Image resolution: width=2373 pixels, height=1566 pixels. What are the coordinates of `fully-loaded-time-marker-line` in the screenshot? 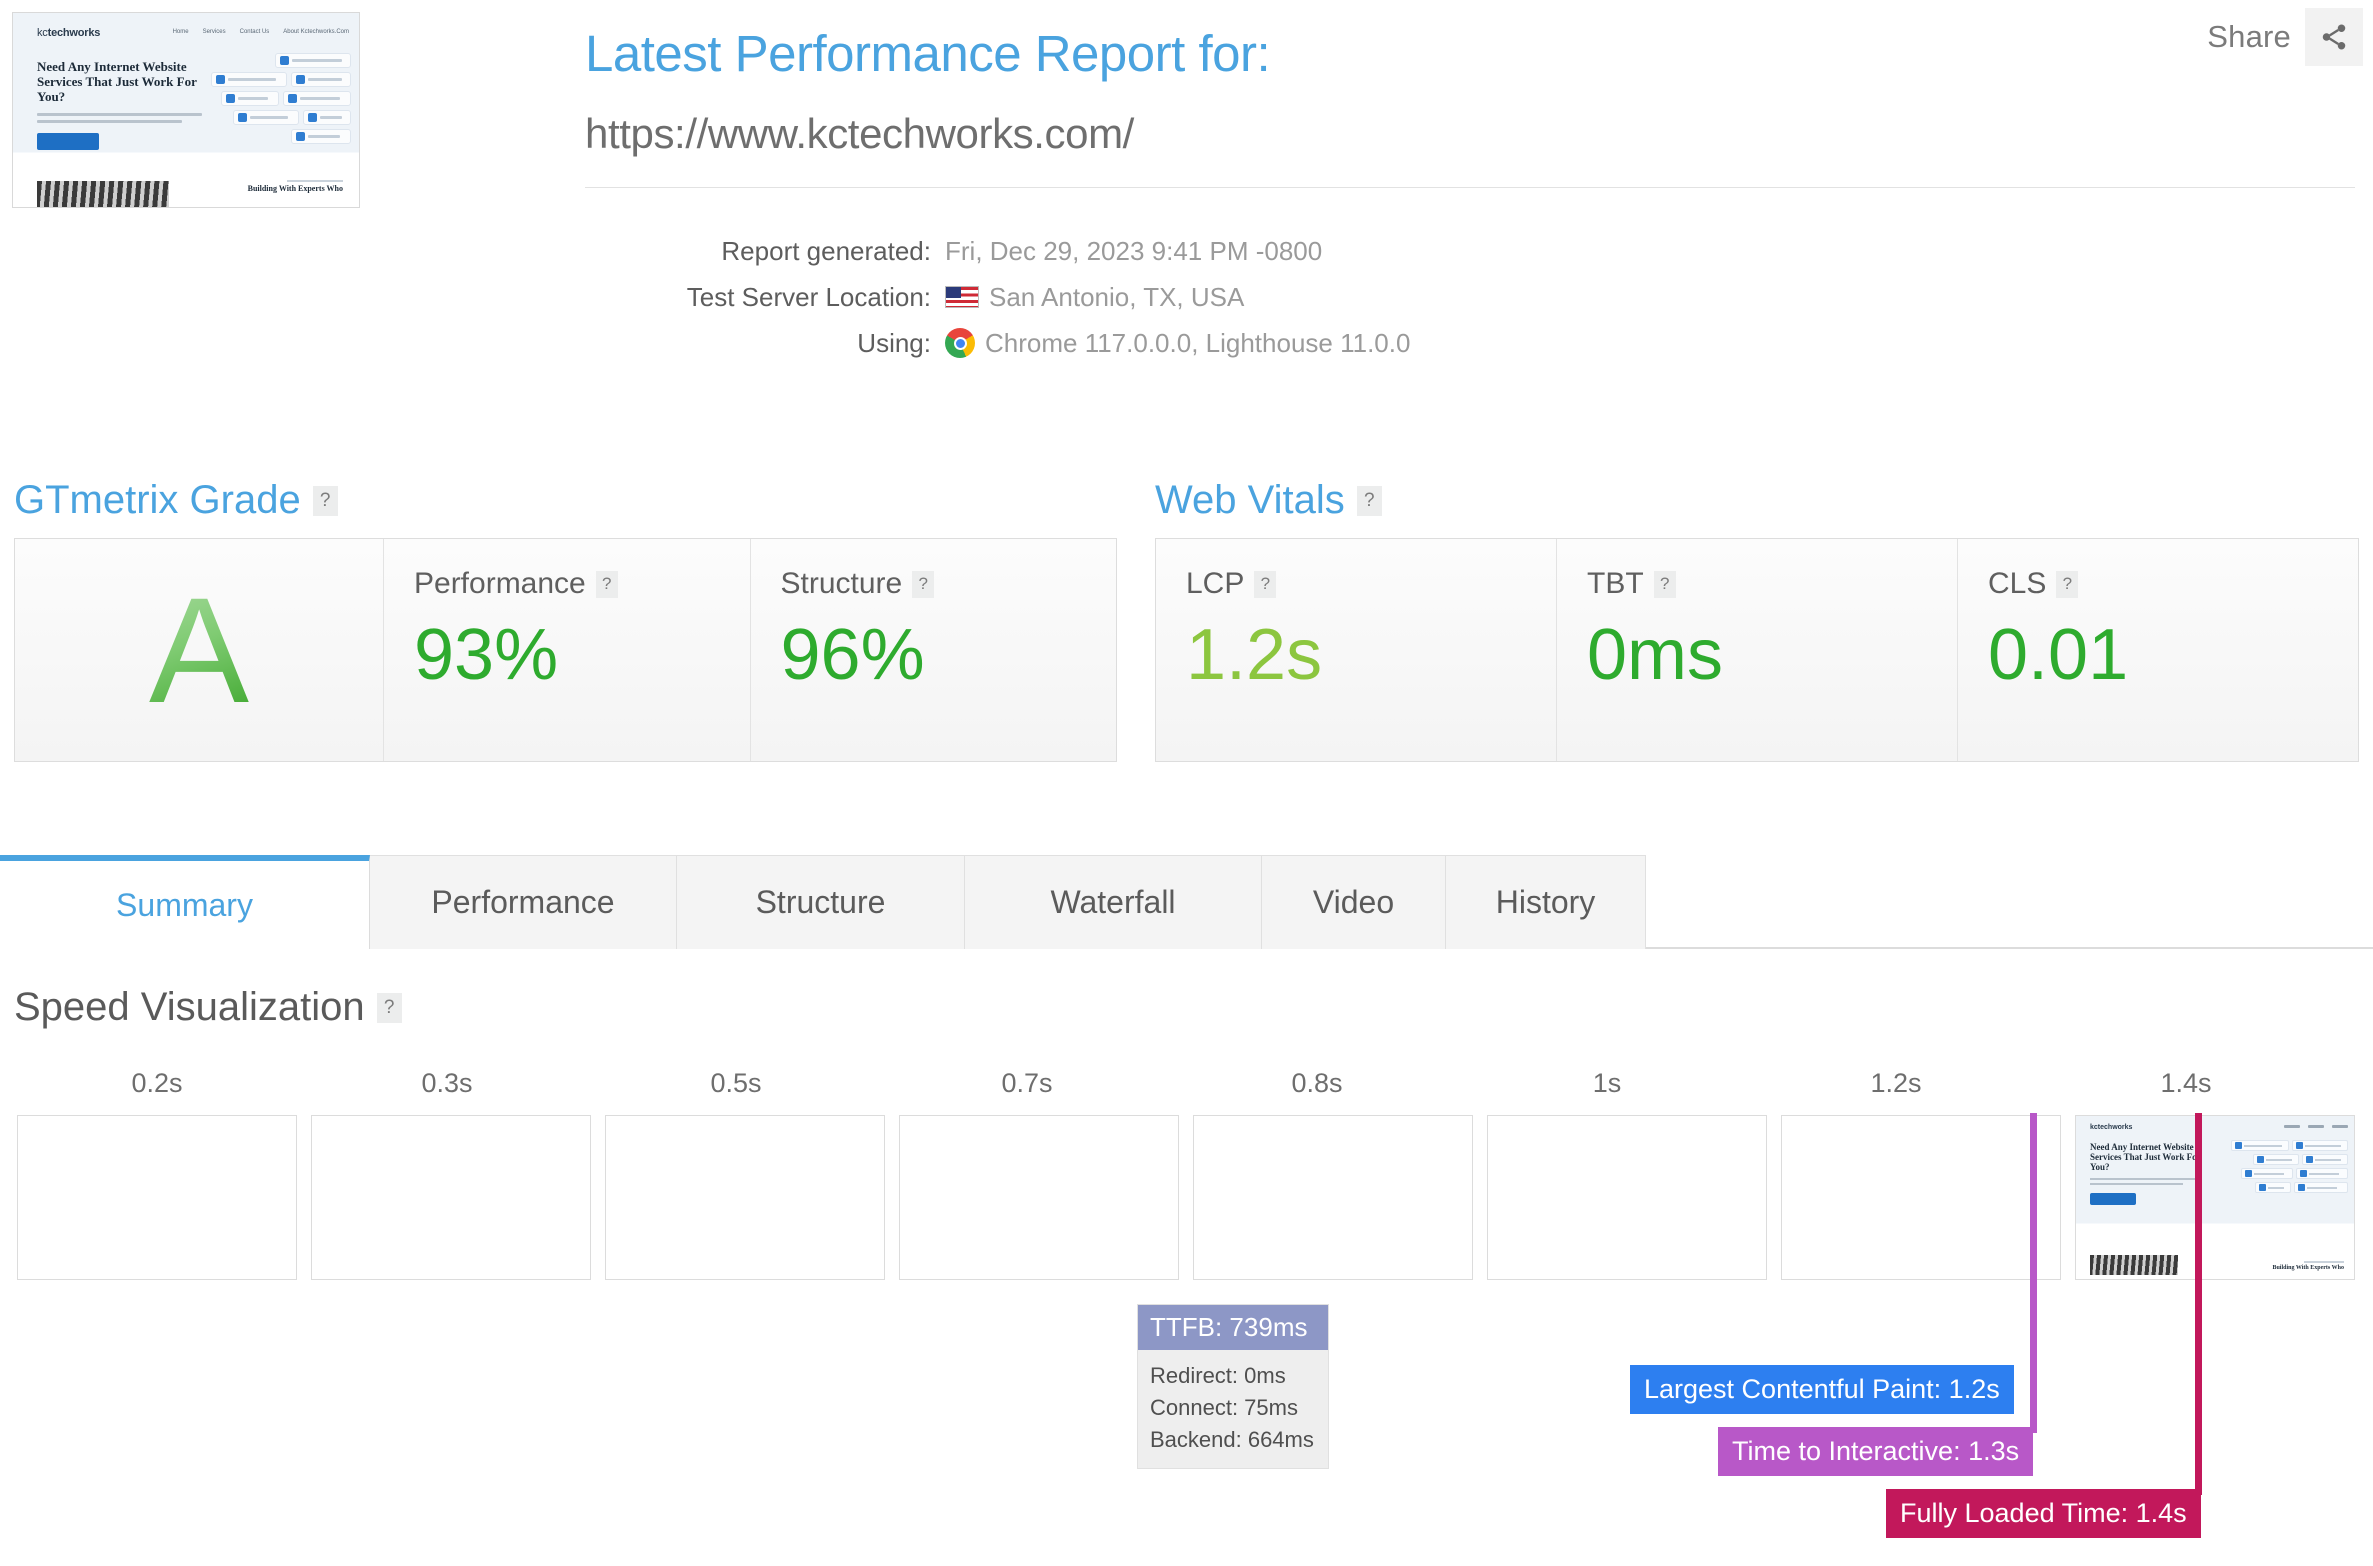 It's located at (2198, 1304).